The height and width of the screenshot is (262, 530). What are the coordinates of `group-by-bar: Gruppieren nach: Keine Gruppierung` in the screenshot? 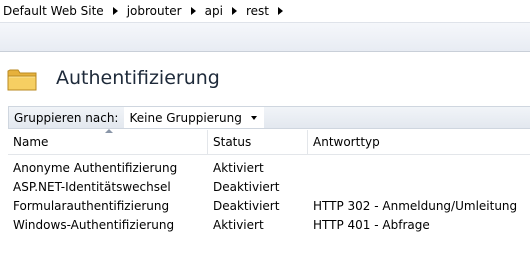 It's located at (269, 117).